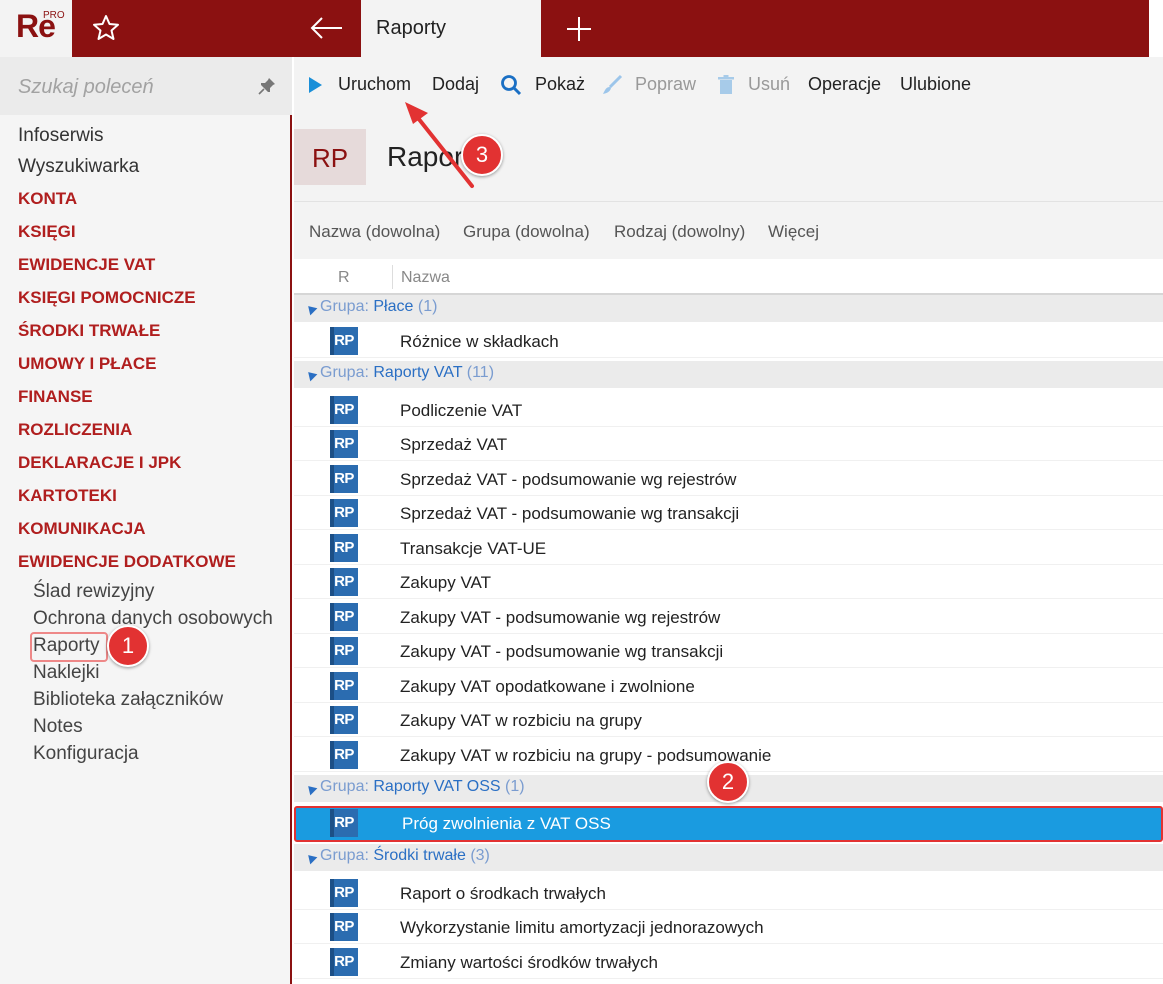  I want to click on highlight-raporty, so click(69, 647).